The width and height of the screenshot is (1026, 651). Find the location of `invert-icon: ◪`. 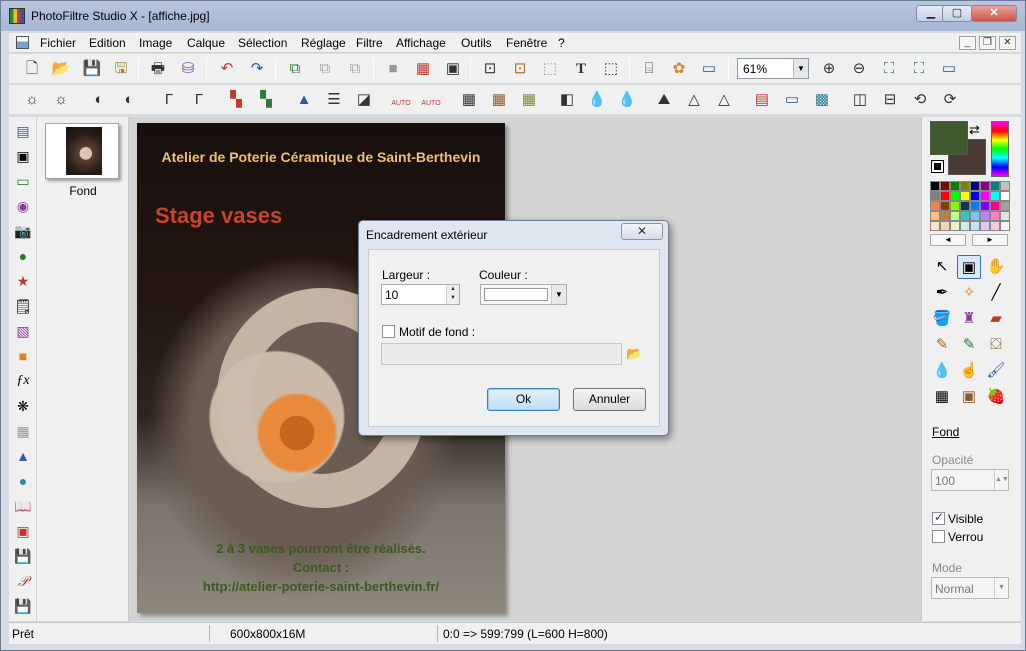

invert-icon: ◪ is located at coordinates (364, 100).